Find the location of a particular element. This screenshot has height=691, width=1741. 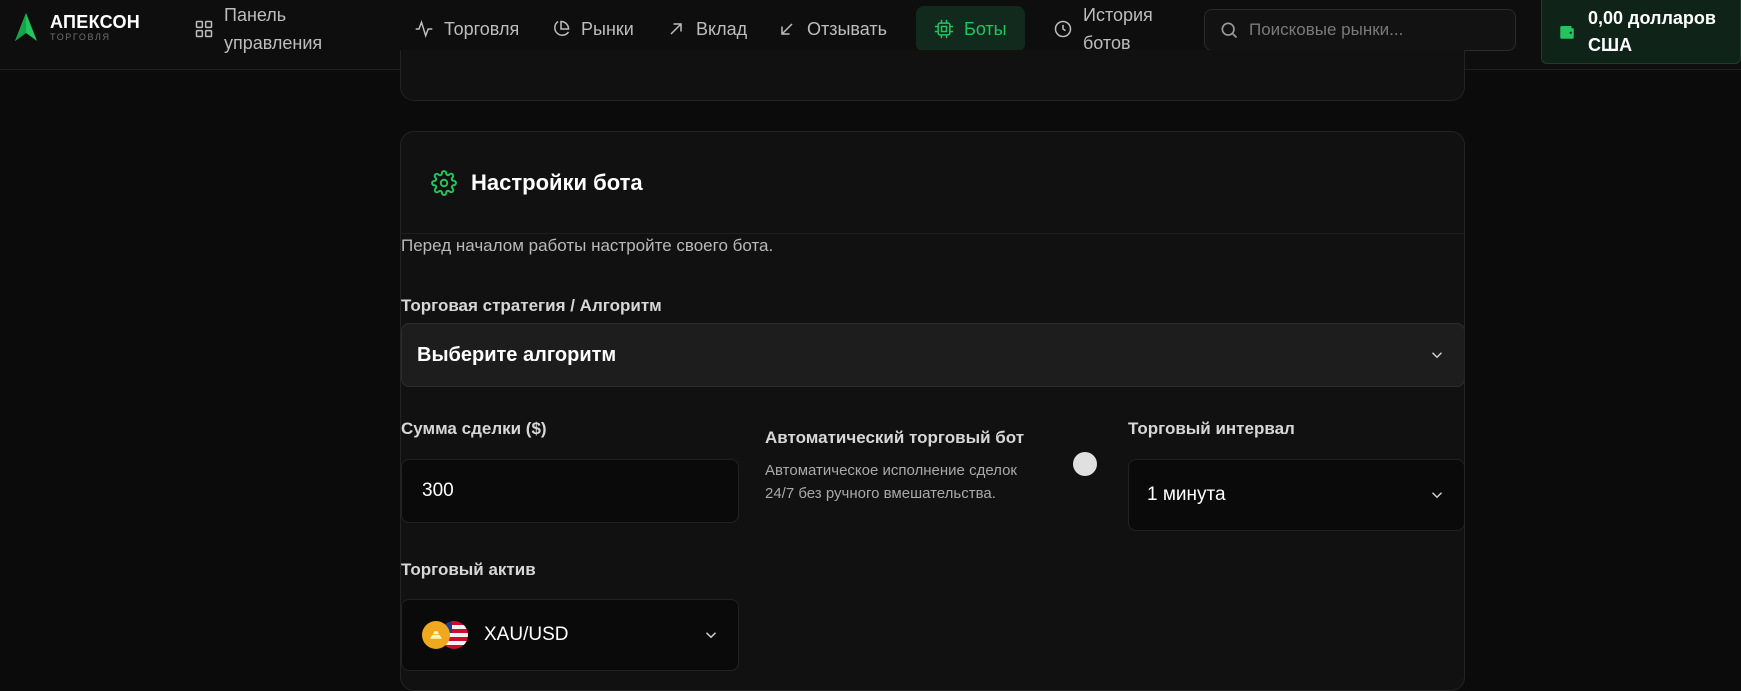

card-title: Настройки бота is located at coordinates (557, 182).